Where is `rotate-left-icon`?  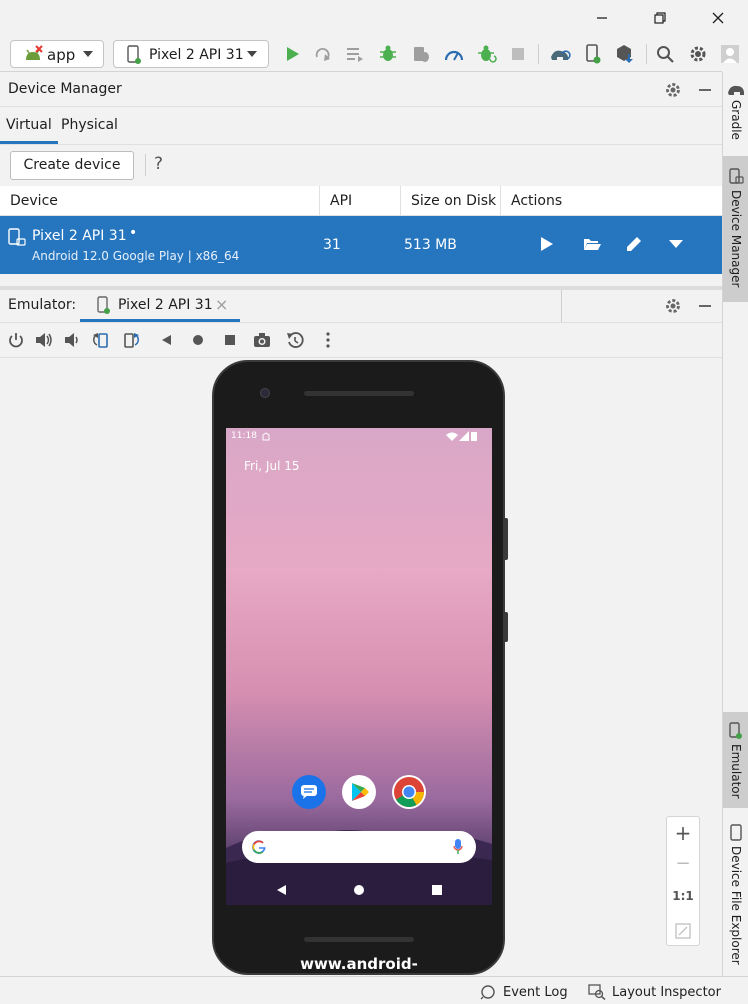 rotate-left-icon is located at coordinates (100, 340).